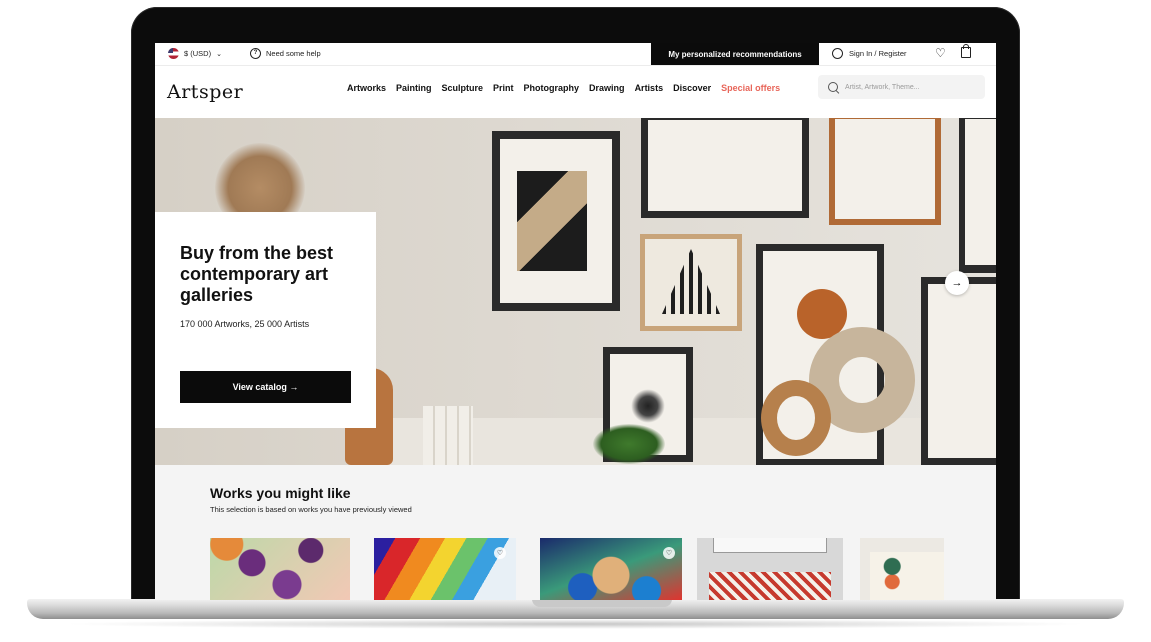 This screenshot has height=642, width=1151. I want to click on laptop-notch, so click(602, 603).